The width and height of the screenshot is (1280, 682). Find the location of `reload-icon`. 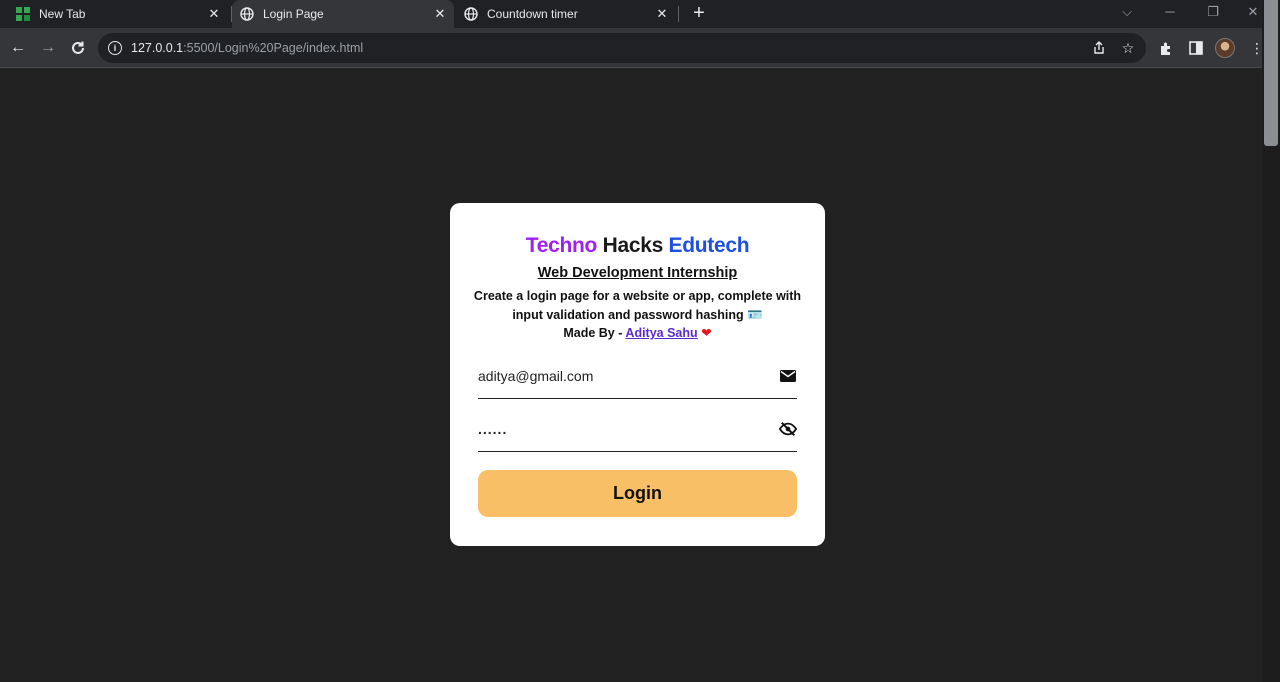

reload-icon is located at coordinates (78, 48).